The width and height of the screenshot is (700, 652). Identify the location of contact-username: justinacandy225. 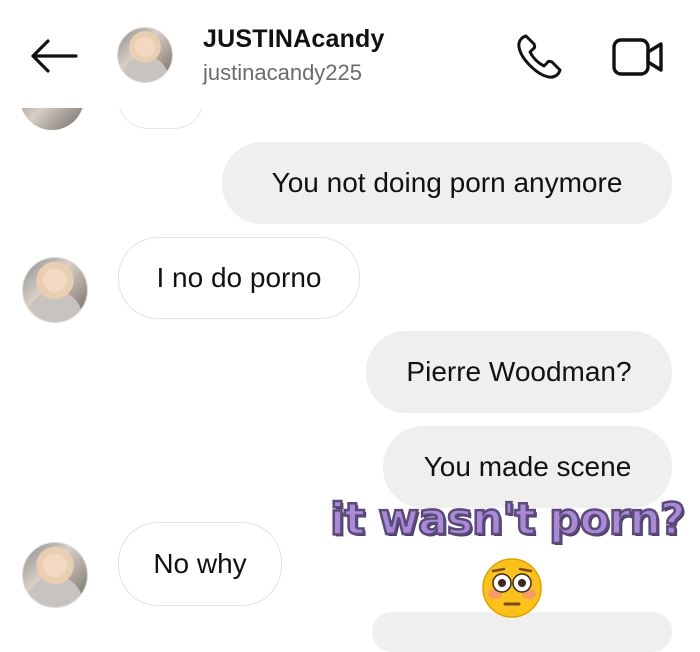
(283, 72).